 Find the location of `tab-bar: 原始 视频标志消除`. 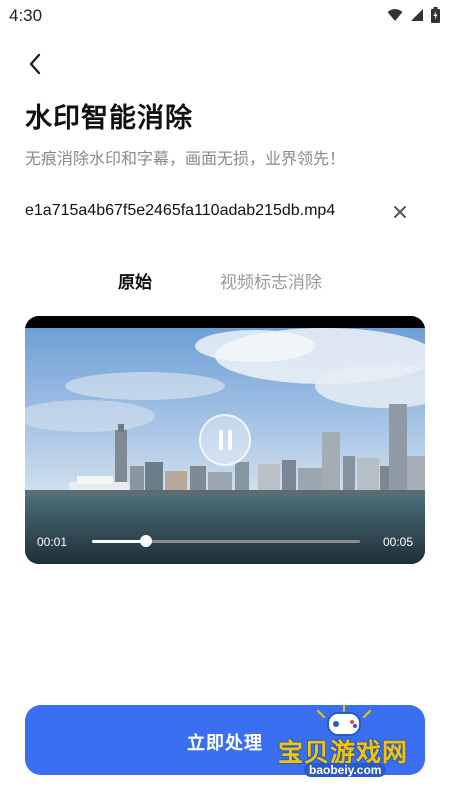

tab-bar: 原始 视频标志消除 is located at coordinates (225, 283).